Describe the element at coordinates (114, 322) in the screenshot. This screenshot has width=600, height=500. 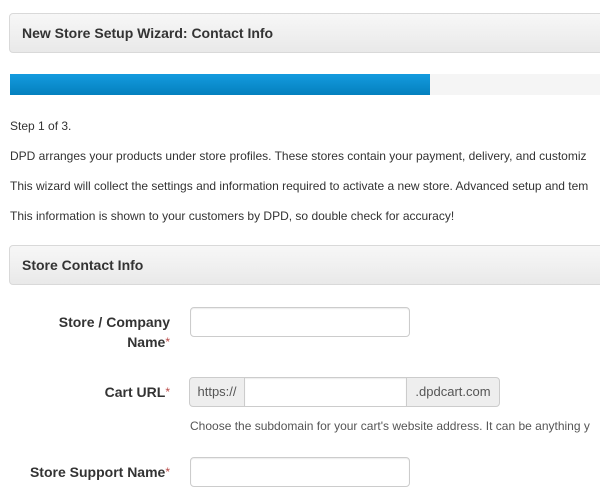
I see `company-name-label-line1: Store / Company` at that location.